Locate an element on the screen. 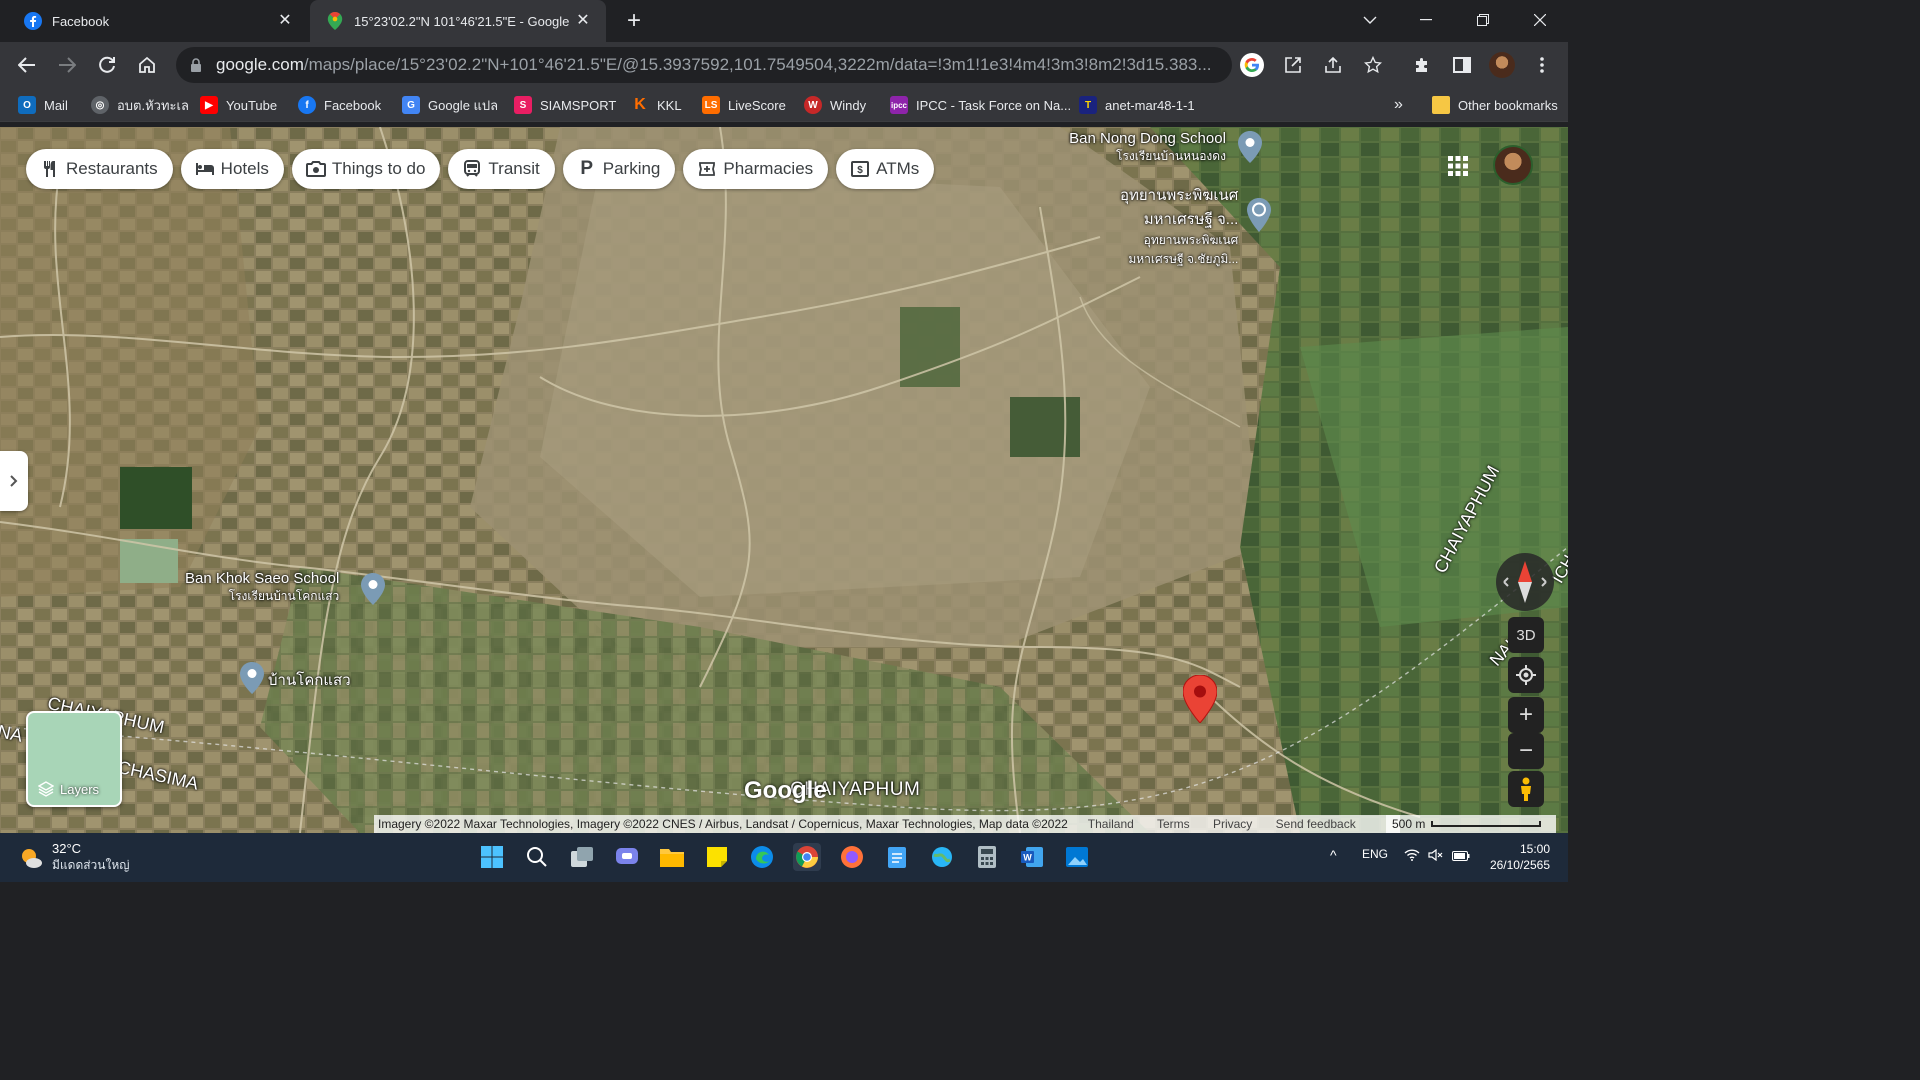  other-bookmarks: Other bookmarks is located at coordinates (1495, 105).